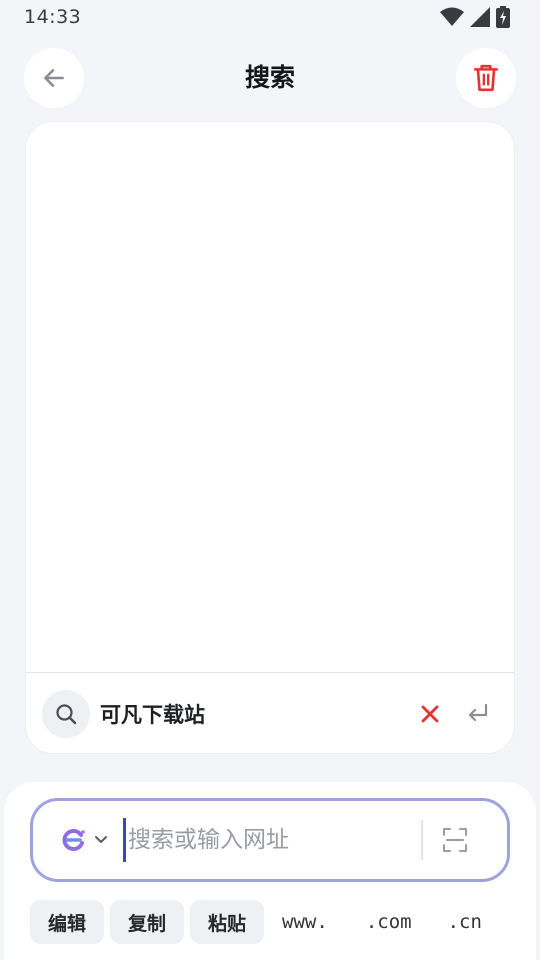  What do you see at coordinates (503, 17) in the screenshot?
I see `battery-charging-icon` at bounding box center [503, 17].